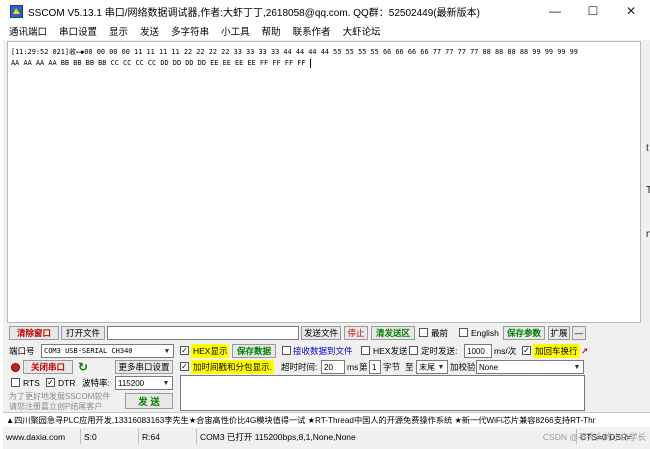 This screenshot has height=449, width=650. Describe the element at coordinates (286, 350) in the screenshot. I see `recv-to-file-checkbox` at that location.